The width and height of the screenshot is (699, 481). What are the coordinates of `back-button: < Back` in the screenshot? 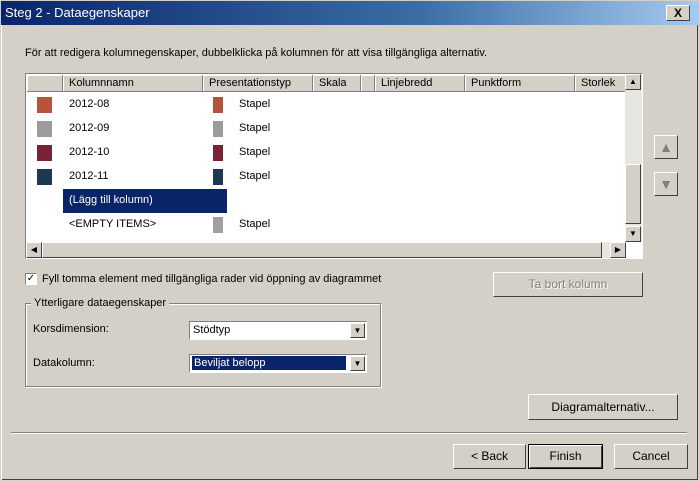 It's located at (489, 456).